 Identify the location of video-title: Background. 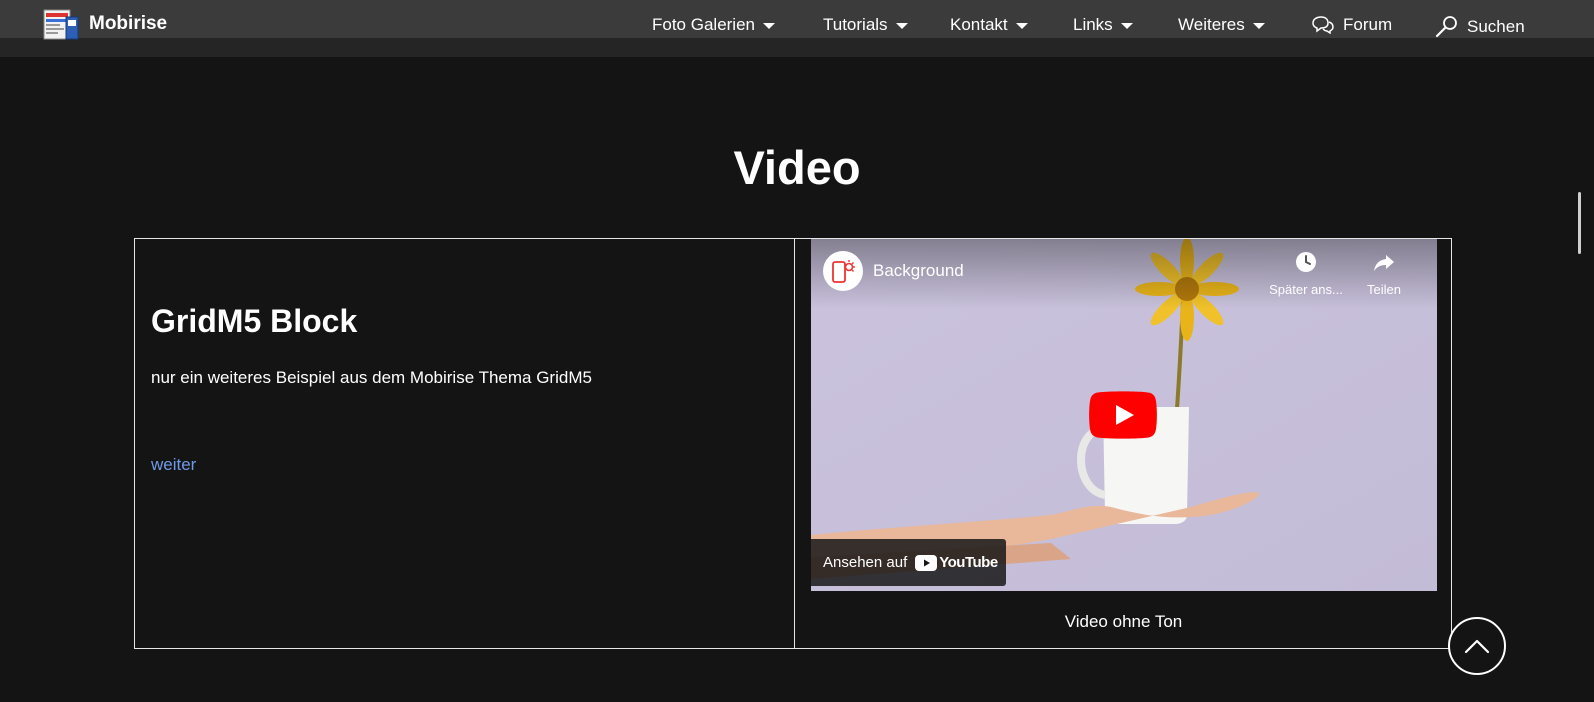
(918, 271).